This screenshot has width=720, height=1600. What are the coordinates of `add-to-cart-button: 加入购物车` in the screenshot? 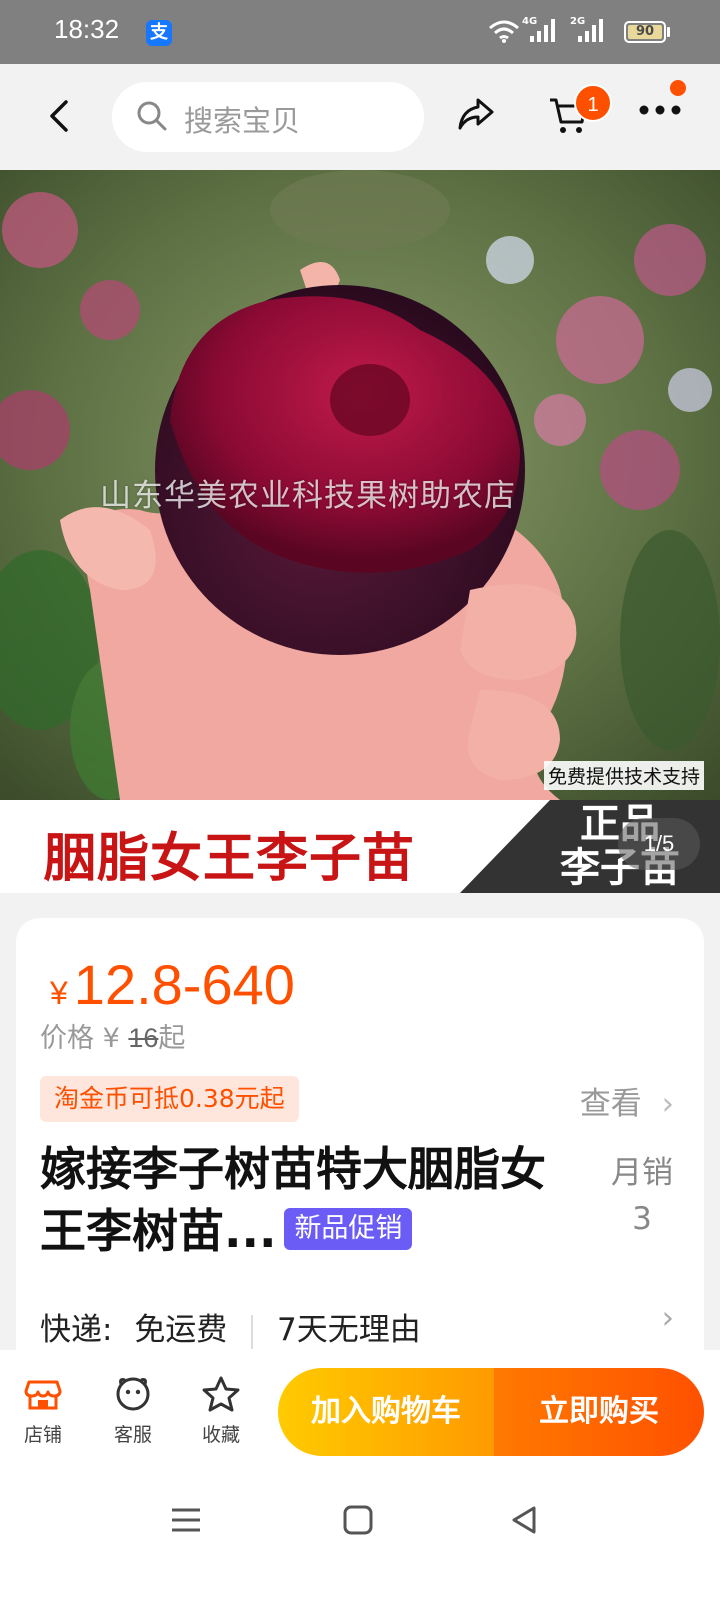 It's located at (386, 1412).